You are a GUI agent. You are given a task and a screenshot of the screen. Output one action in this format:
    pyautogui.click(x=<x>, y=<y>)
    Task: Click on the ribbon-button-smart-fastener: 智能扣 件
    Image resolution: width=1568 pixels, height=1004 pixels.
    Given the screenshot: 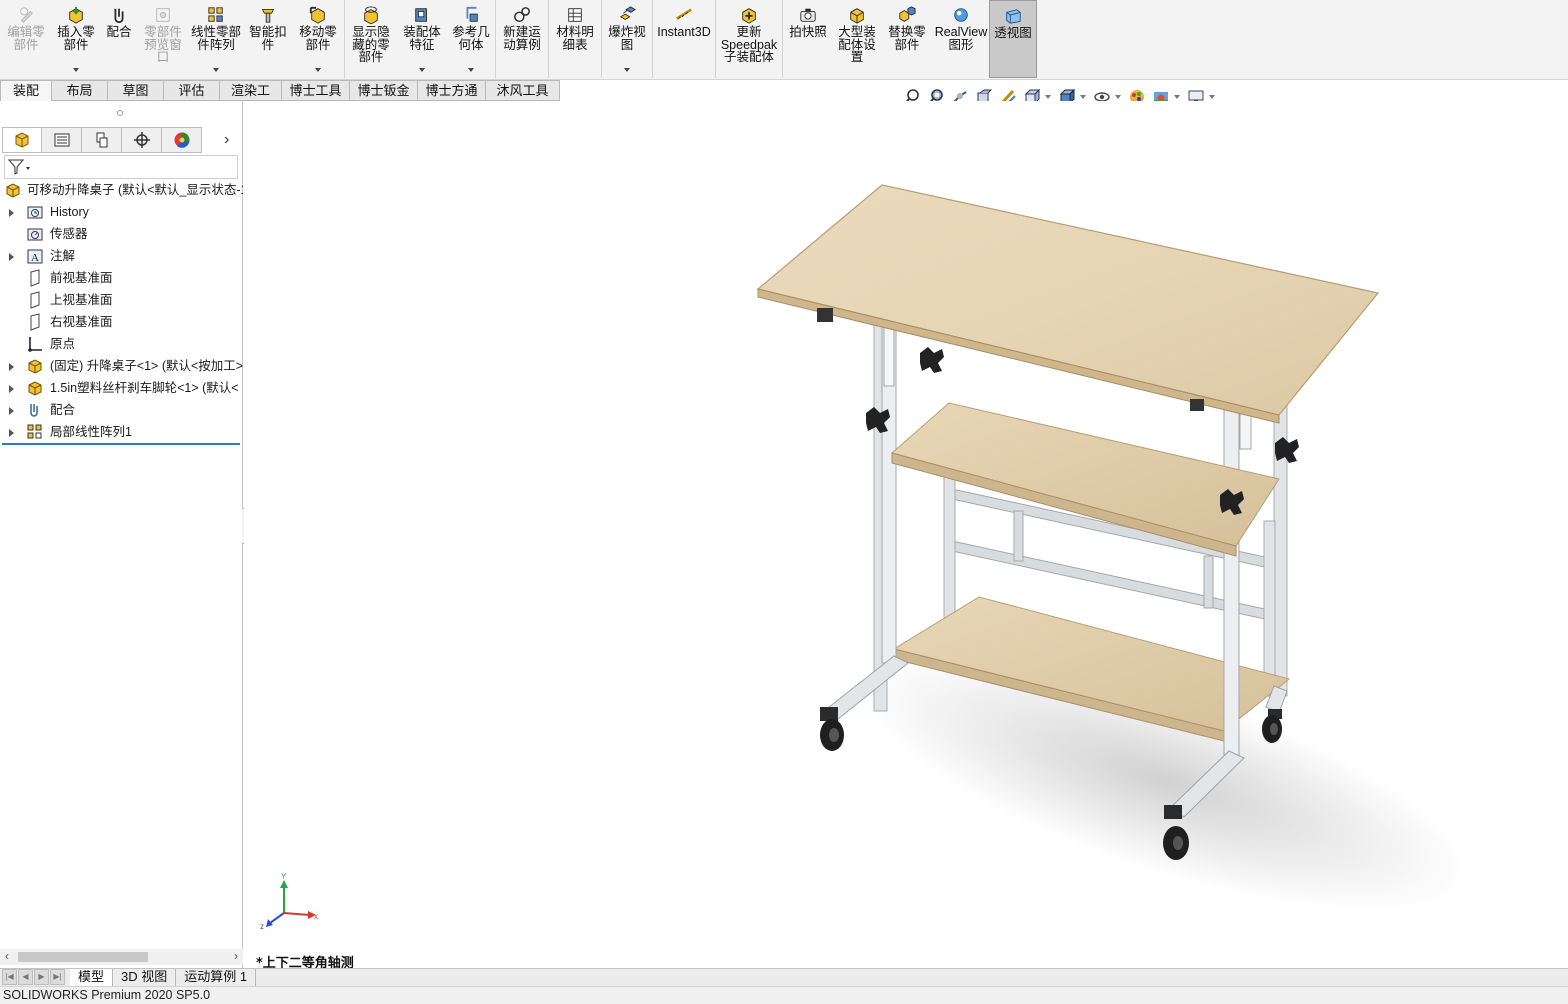 What is the action you would take?
    pyautogui.click(x=268, y=39)
    